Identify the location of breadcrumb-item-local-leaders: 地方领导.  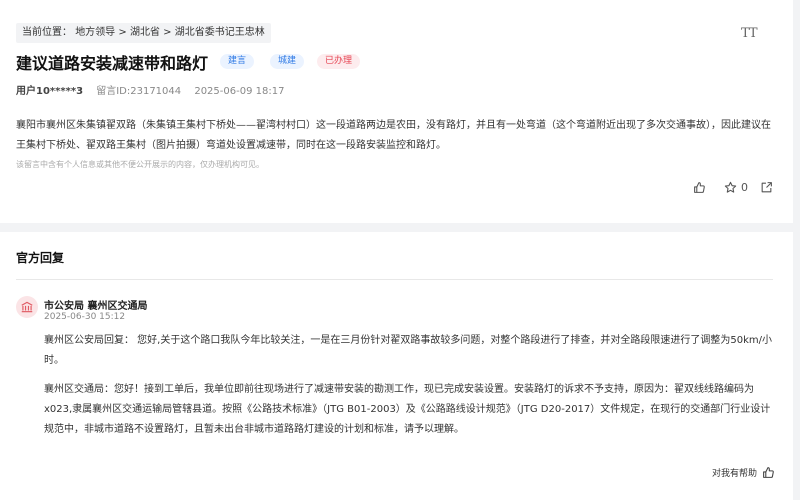
(95, 32).